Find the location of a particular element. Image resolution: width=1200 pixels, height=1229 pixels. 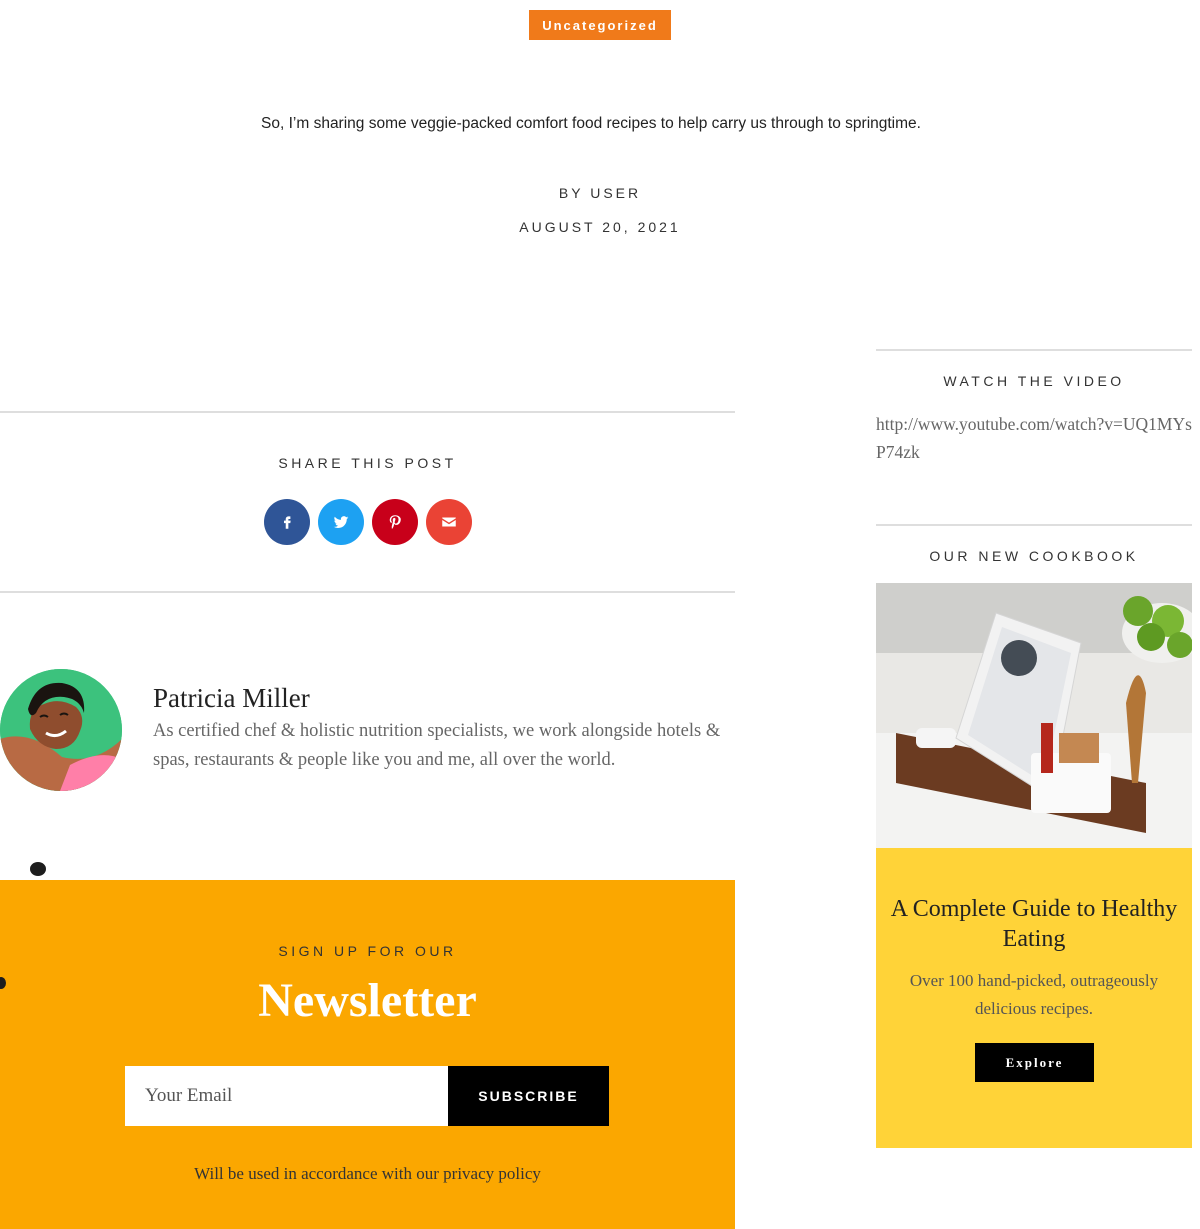

envelope-icon is located at coordinates (449, 522).